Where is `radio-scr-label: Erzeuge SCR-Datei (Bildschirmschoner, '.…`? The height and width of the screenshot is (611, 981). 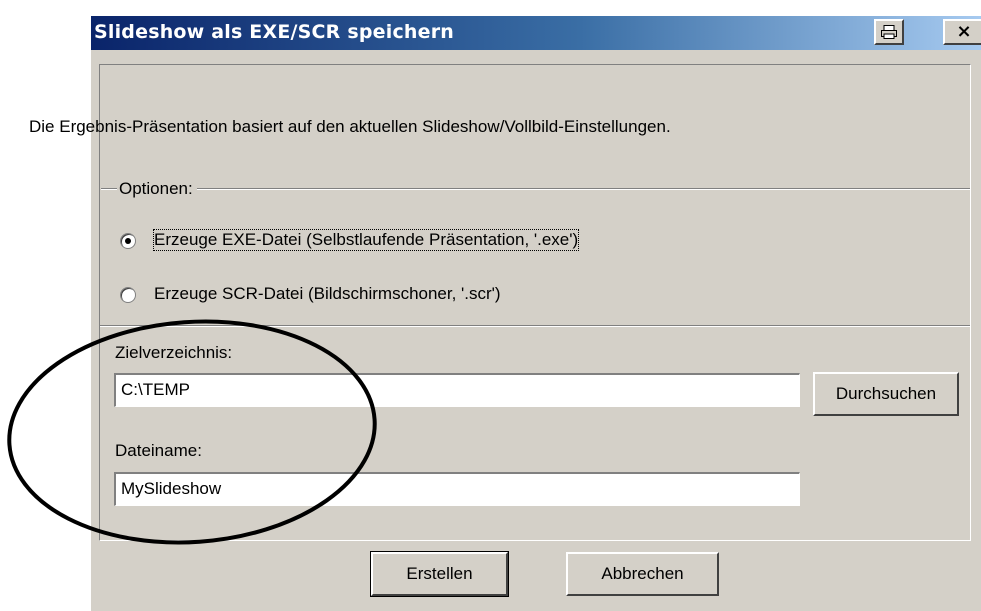 radio-scr-label: Erzeuge SCR-Datei (Bildschirmschoner, '.… is located at coordinates (327, 293).